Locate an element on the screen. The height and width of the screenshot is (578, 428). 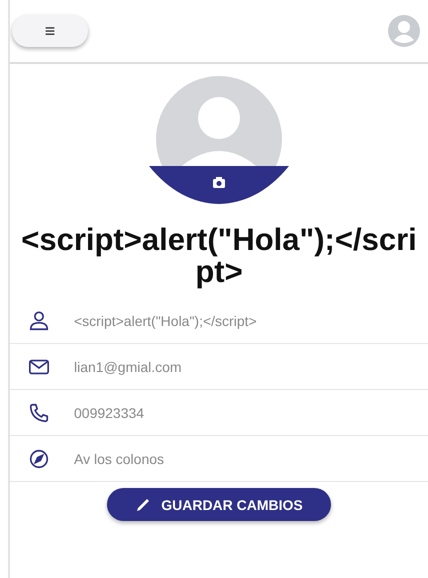
text-field: lian1@gmial.com is located at coordinates (224, 366).